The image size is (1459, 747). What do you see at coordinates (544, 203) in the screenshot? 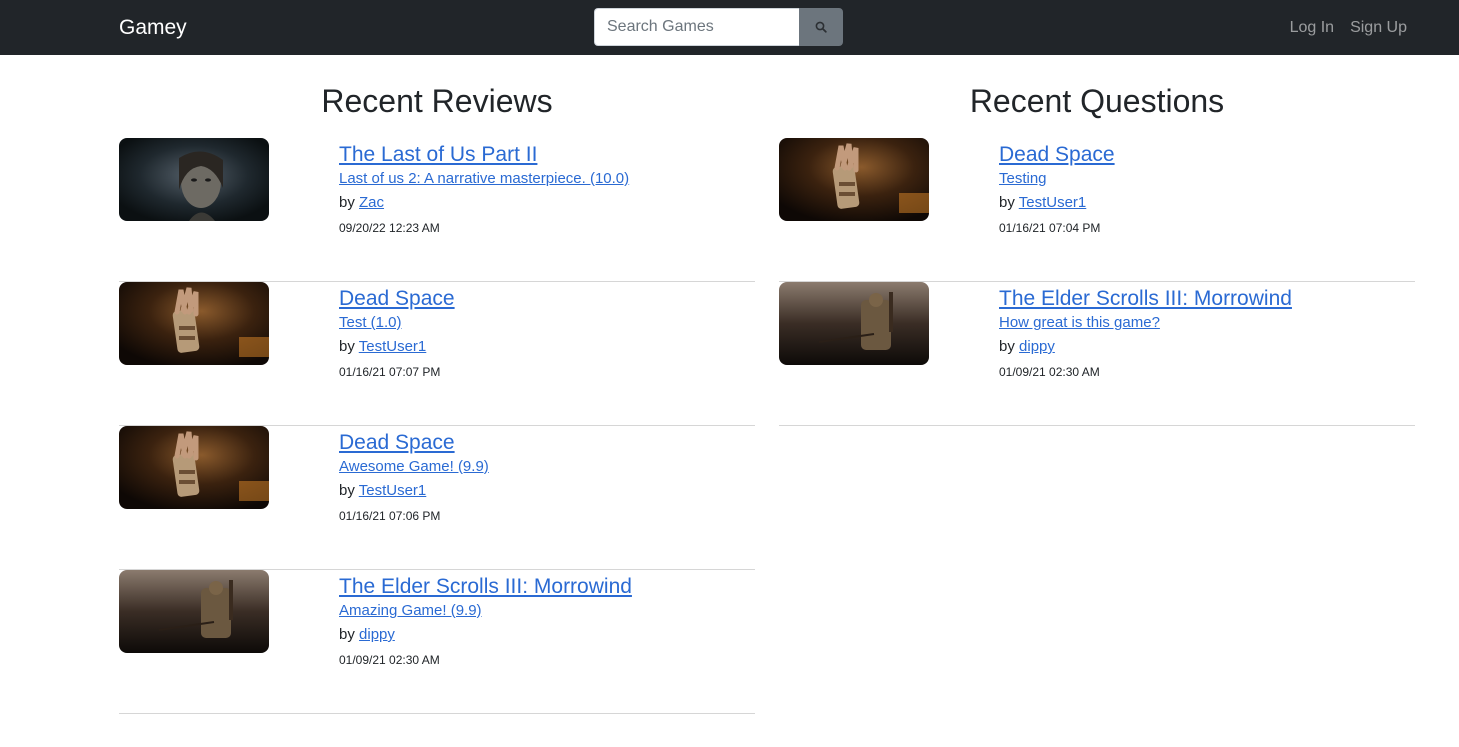
I see `byline: by Zac` at bounding box center [544, 203].